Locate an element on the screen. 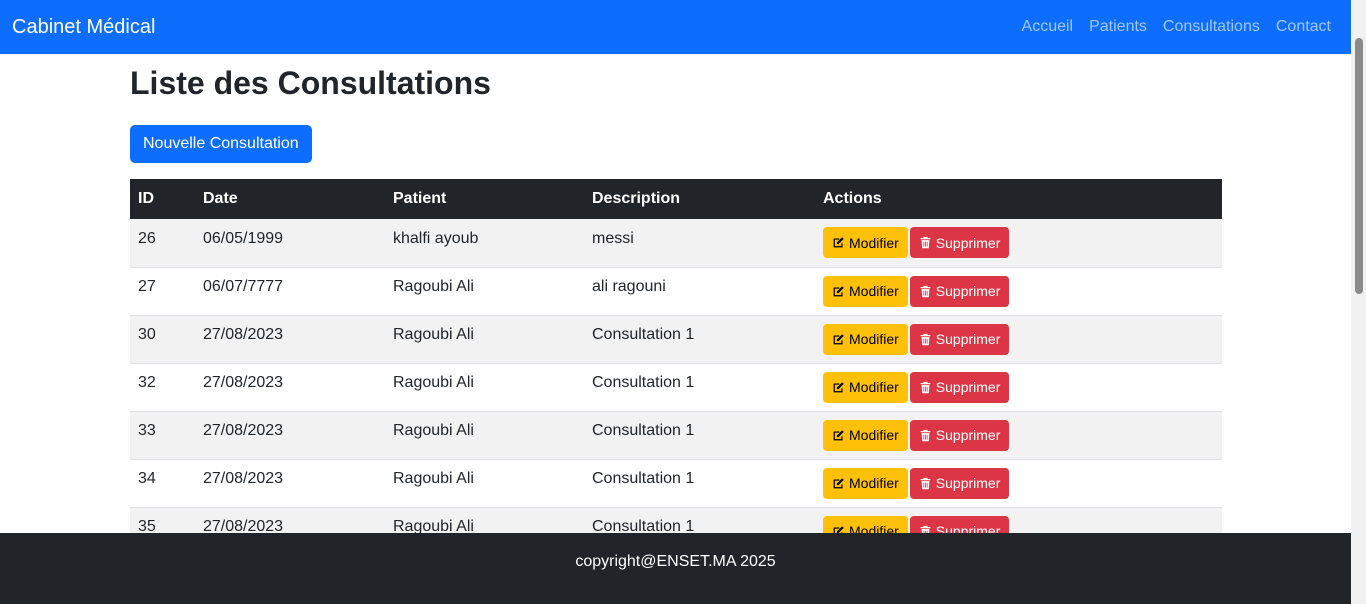 This screenshot has height=604, width=1366. table-header-row: ID Date Patient Description Actions is located at coordinates (676, 199).